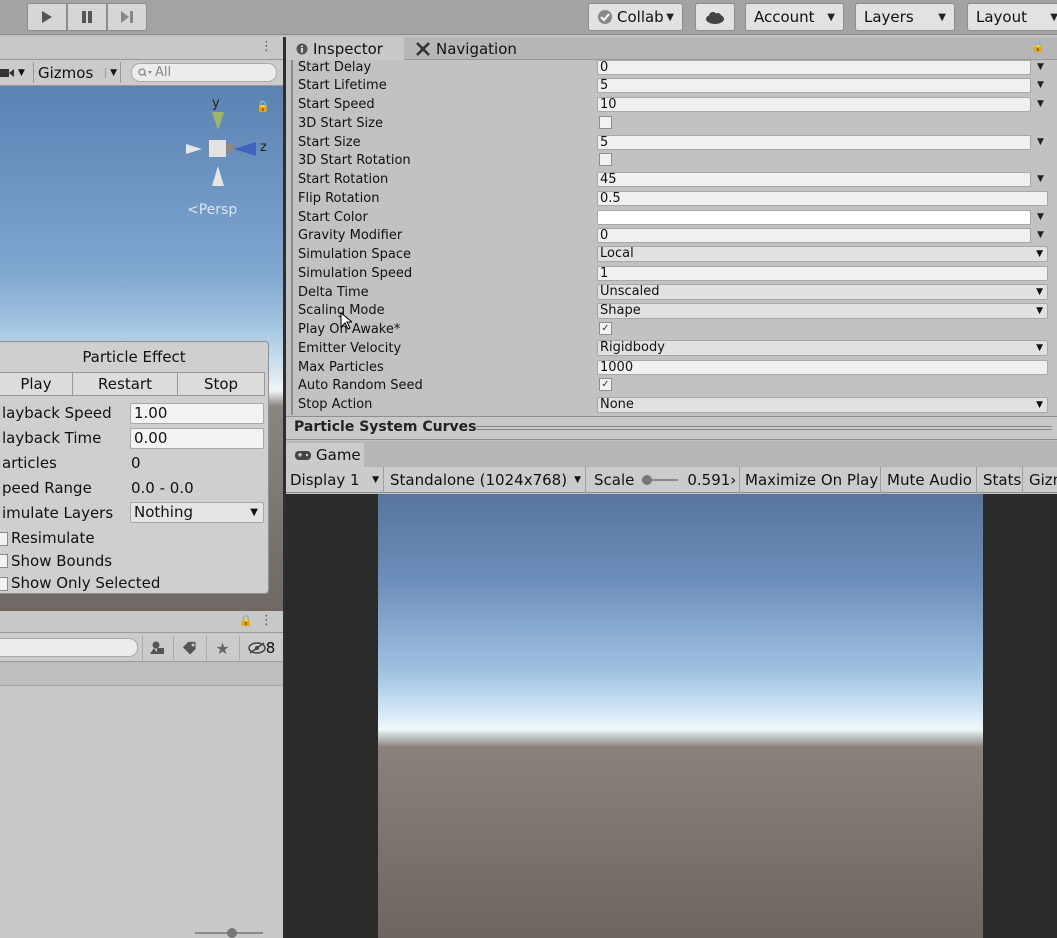 The height and width of the screenshot is (938, 1057). I want to click on maximize-label: Maximize On Play, so click(812, 480).